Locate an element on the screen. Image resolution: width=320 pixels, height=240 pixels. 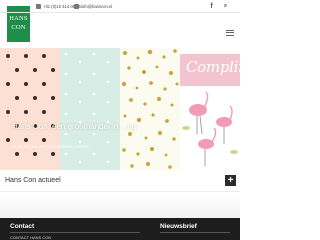
search-icon: ⌕ is located at coordinates (225, 6).